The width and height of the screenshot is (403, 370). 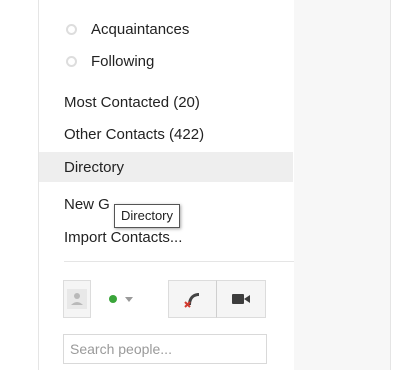 I want to click on search-people-input, so click(x=165, y=349).